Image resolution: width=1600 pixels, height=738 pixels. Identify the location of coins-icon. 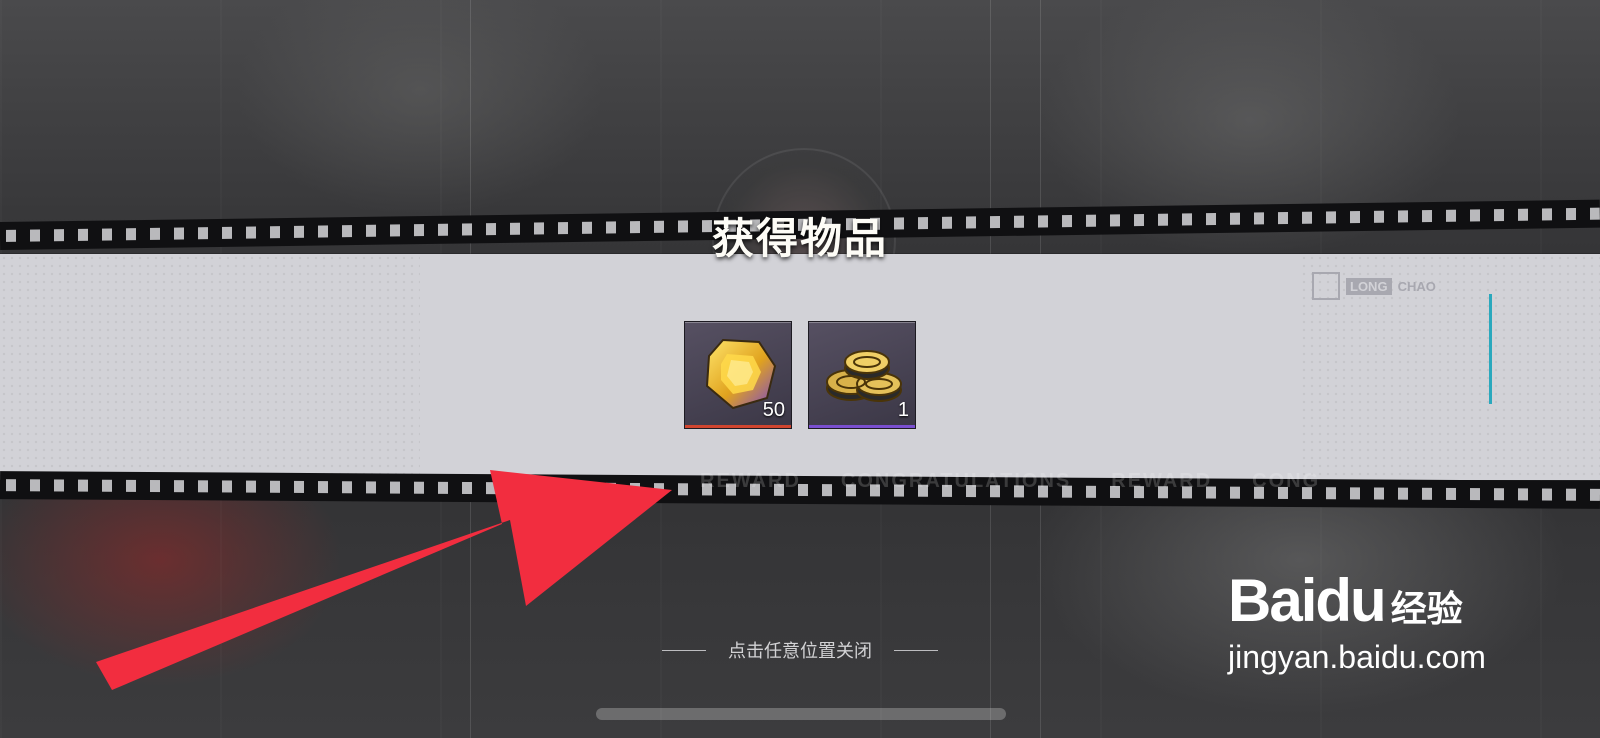
(864, 376).